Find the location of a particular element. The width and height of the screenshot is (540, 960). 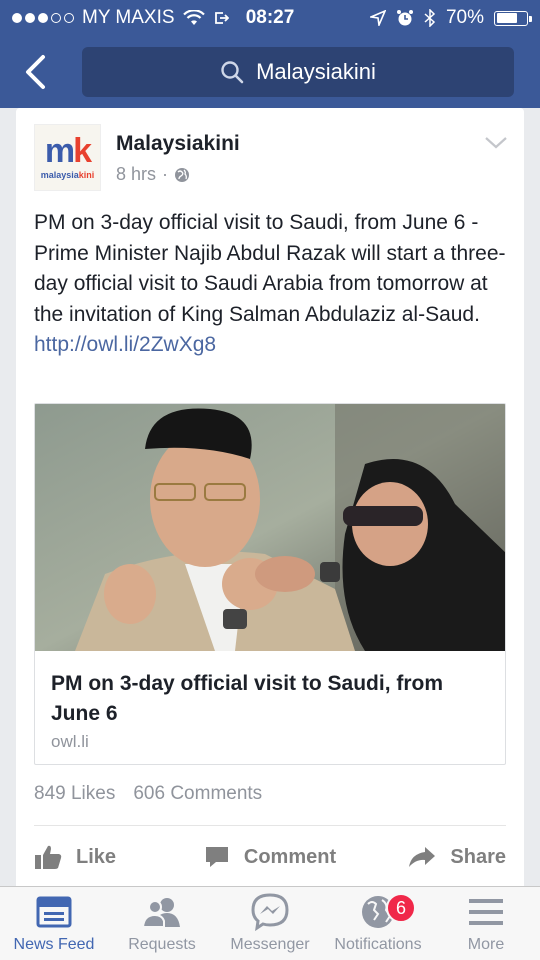

post-meta: 8 hrs · is located at coordinates (153, 174).